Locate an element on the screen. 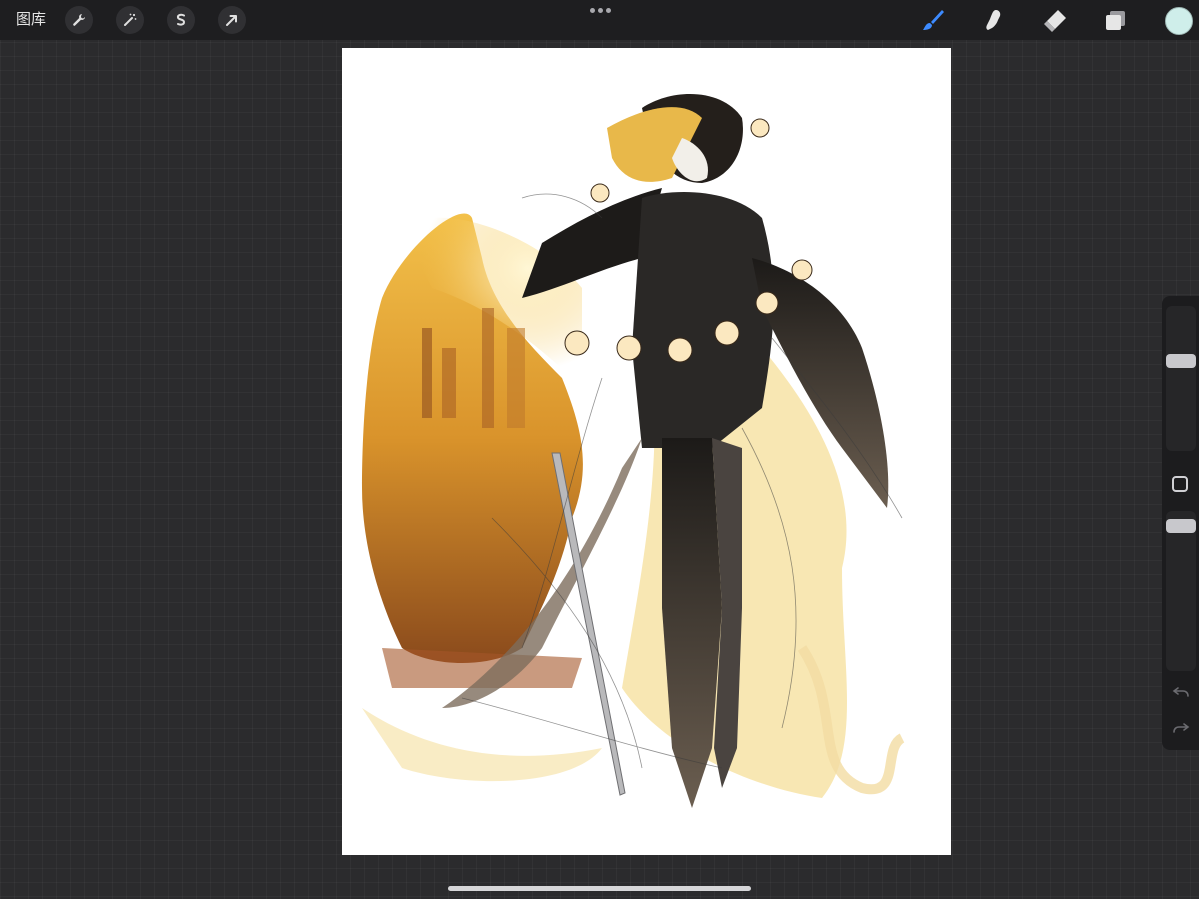 The height and width of the screenshot is (899, 1199). brush-button is located at coordinates (933, 20).